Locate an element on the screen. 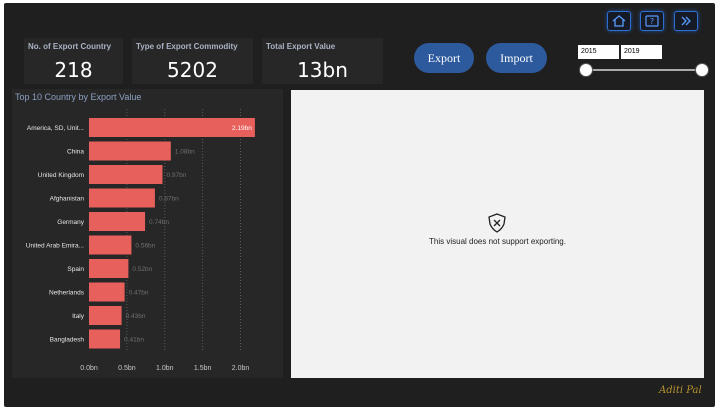  home-icon is located at coordinates (619, 21).